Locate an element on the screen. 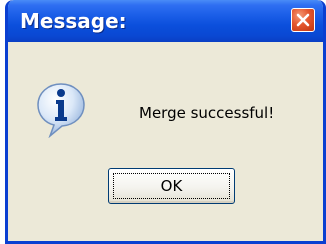  close-icon is located at coordinates (303, 20).